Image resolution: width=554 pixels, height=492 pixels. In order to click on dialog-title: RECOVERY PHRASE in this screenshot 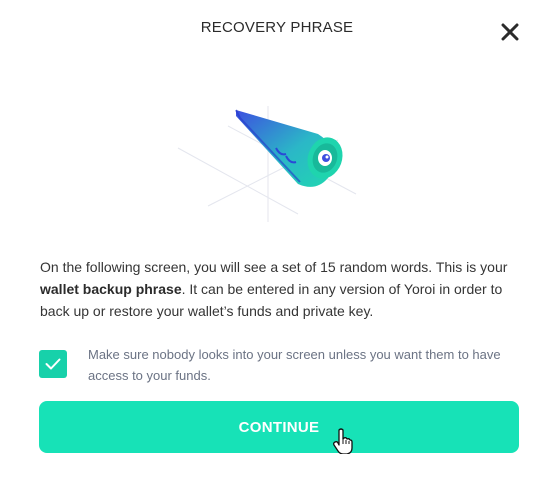, I will do `click(277, 27)`.